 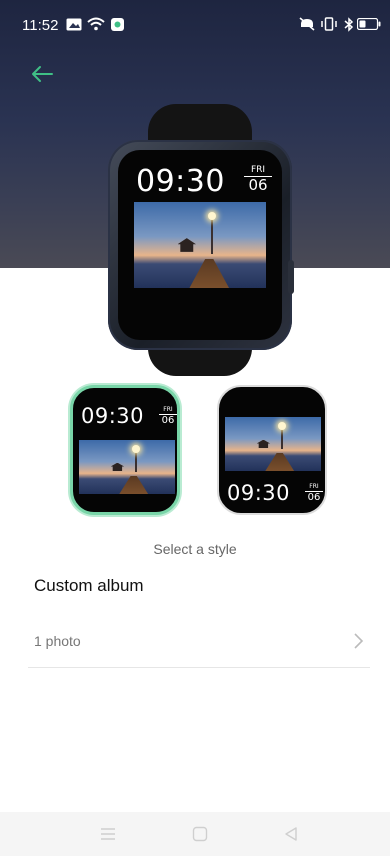 What do you see at coordinates (329, 24) in the screenshot?
I see `vibrate-icon` at bounding box center [329, 24].